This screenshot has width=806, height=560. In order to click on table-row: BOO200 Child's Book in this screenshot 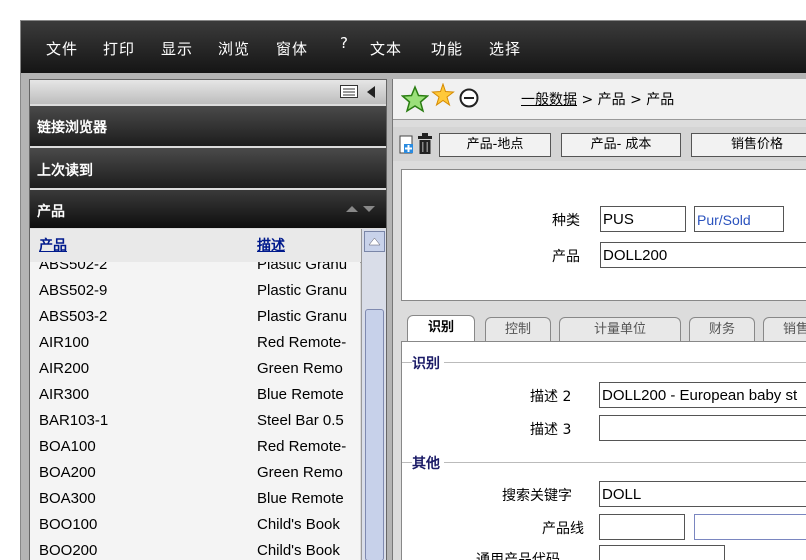, I will do `click(195, 549)`.